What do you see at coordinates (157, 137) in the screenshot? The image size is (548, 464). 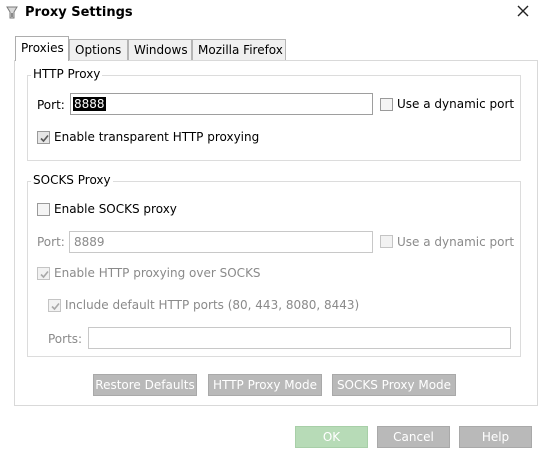 I see `transparent-proxy-label: Enable transparent HTTP proxying` at bounding box center [157, 137].